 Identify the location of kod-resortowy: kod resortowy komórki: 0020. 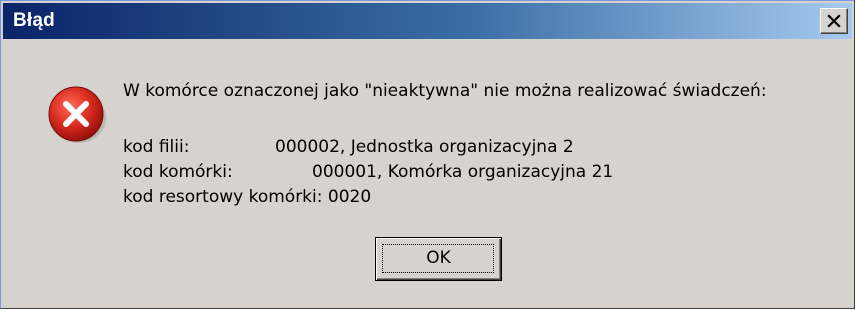
(247, 197).